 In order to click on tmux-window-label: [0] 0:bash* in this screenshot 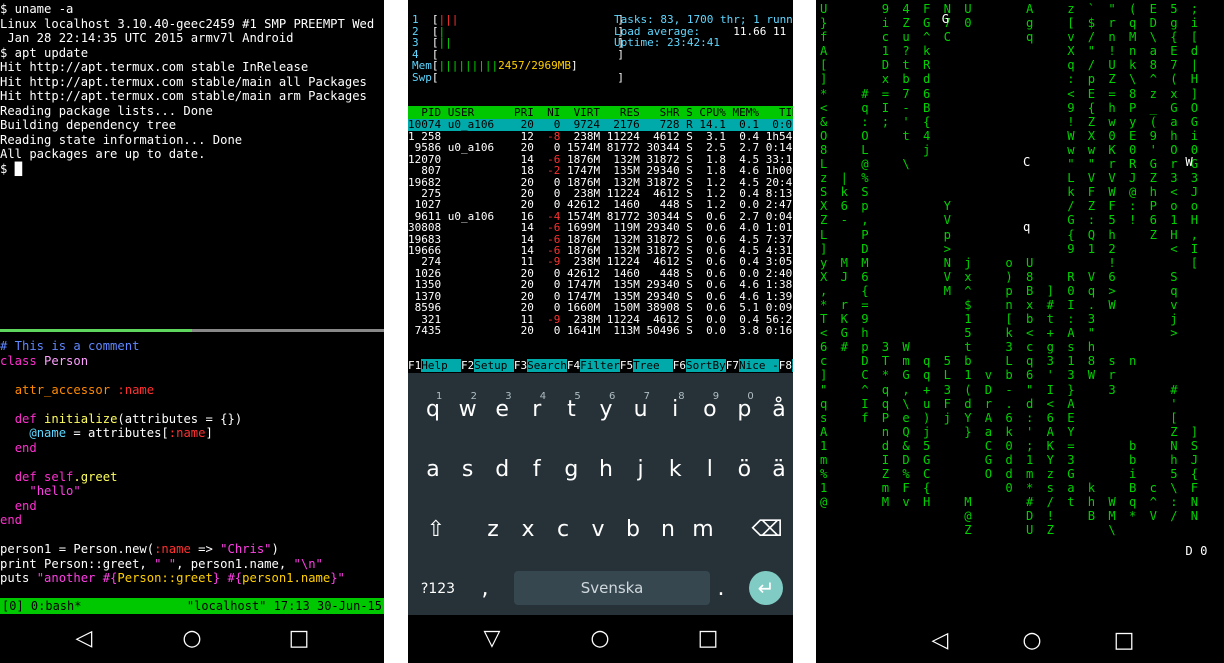, I will do `click(41, 606)`.